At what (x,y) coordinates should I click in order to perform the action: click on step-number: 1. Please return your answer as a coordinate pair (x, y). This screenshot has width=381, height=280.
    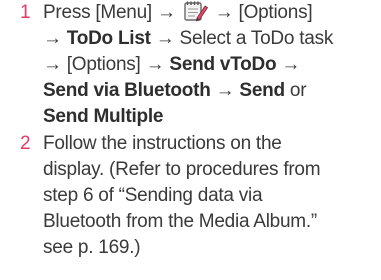
    Looking at the image, I should click on (25, 12).